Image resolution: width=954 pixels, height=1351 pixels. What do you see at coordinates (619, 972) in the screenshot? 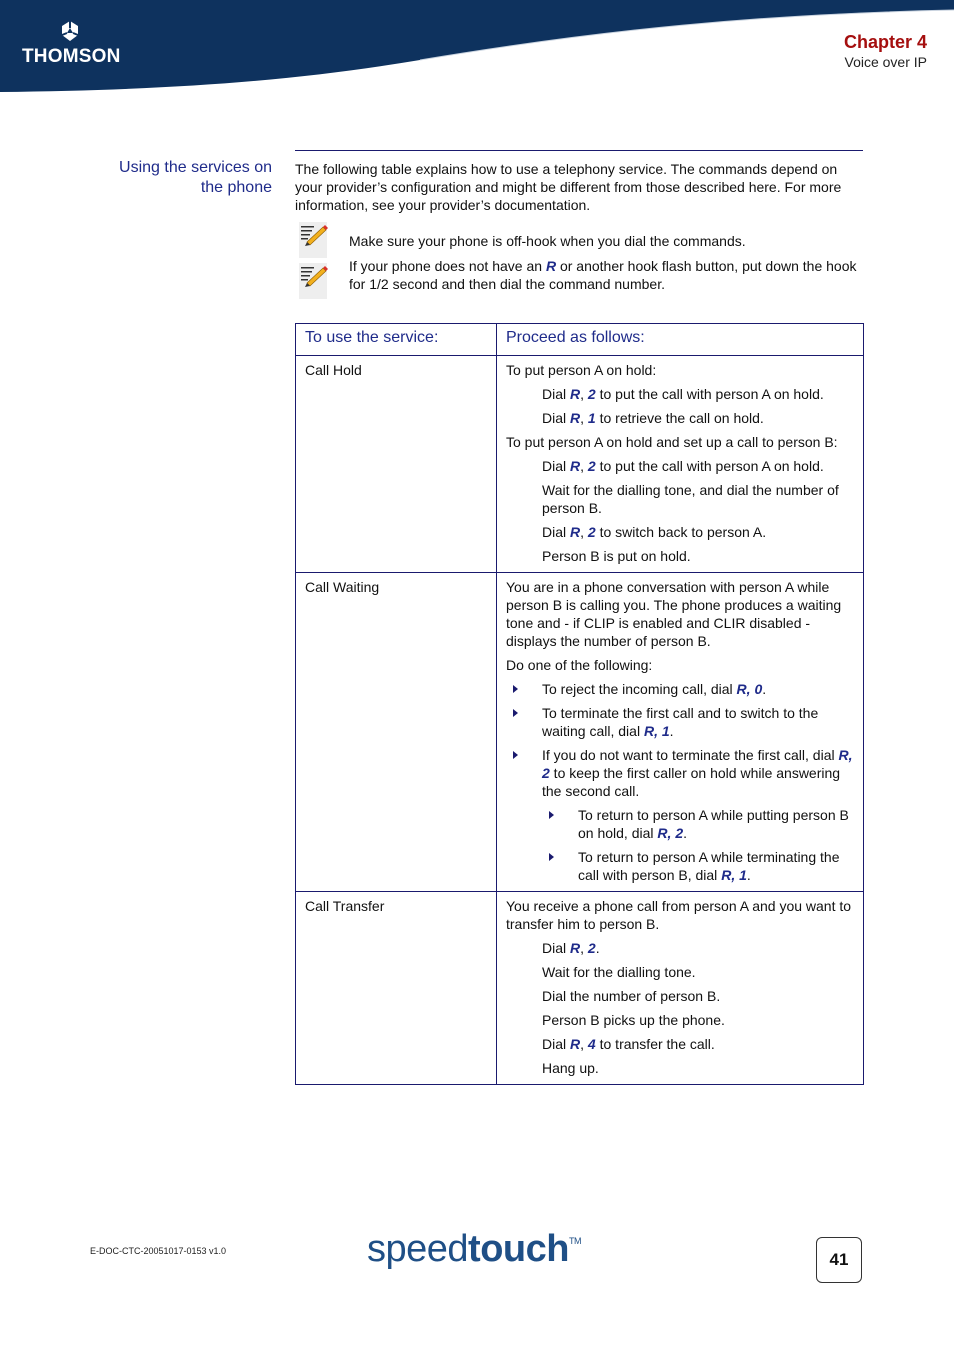
I see `step: Wait for the dialling tone.` at bounding box center [619, 972].